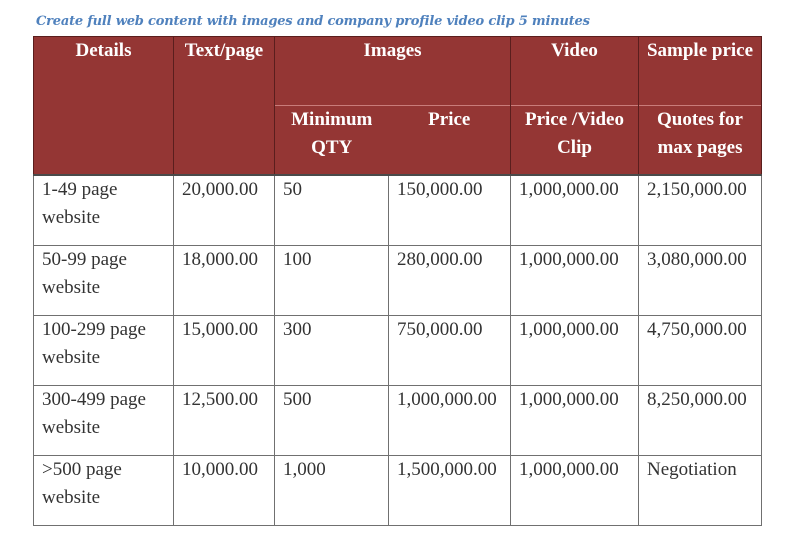 This screenshot has height=547, width=800. I want to click on header-images: Images, so click(392, 71).